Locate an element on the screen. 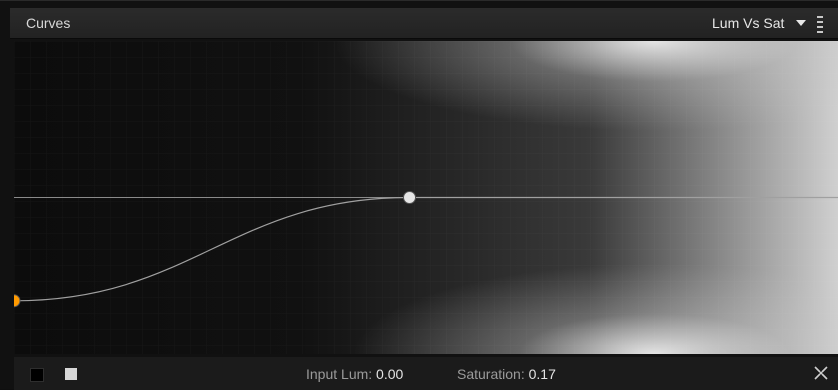 This screenshot has width=838, height=390. input-lum-readout: Input Lum: 0.00 is located at coordinates (354, 374).